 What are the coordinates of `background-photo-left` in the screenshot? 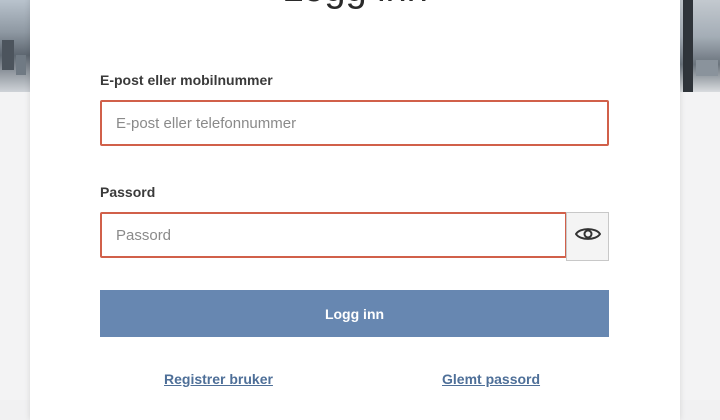 It's located at (15, 46).